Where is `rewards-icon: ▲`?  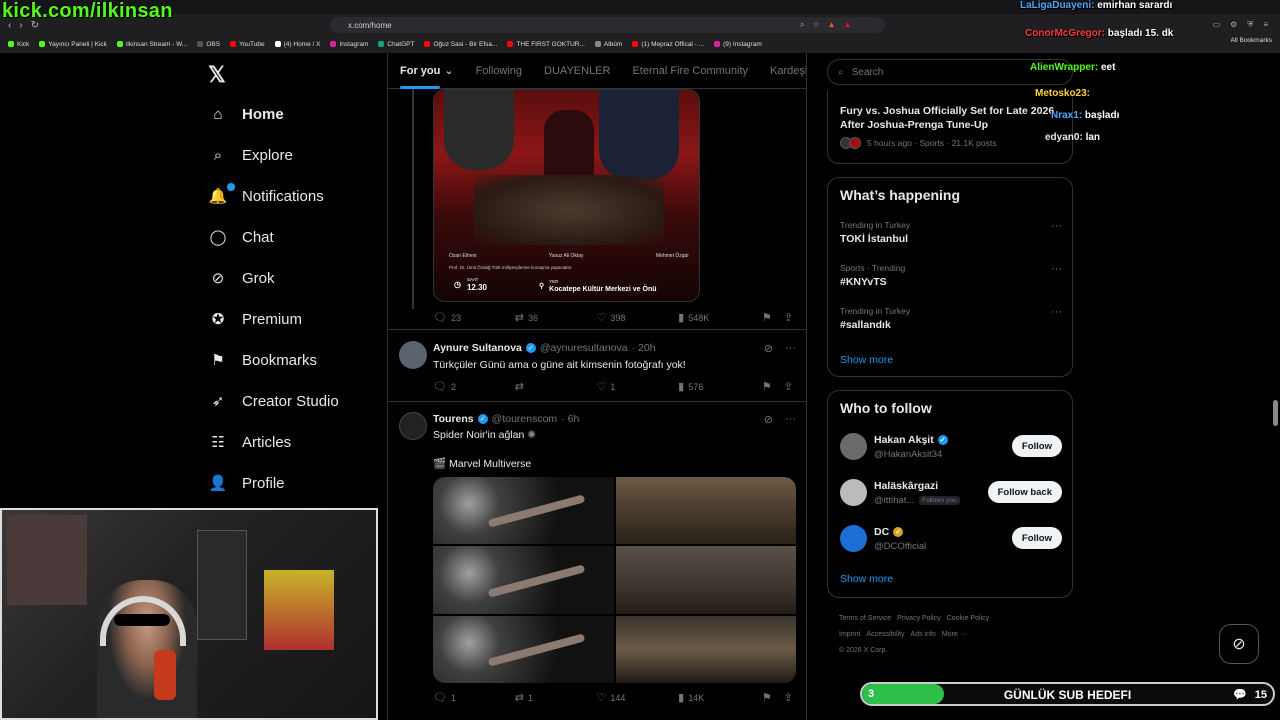 rewards-icon: ▲ is located at coordinates (848, 25).